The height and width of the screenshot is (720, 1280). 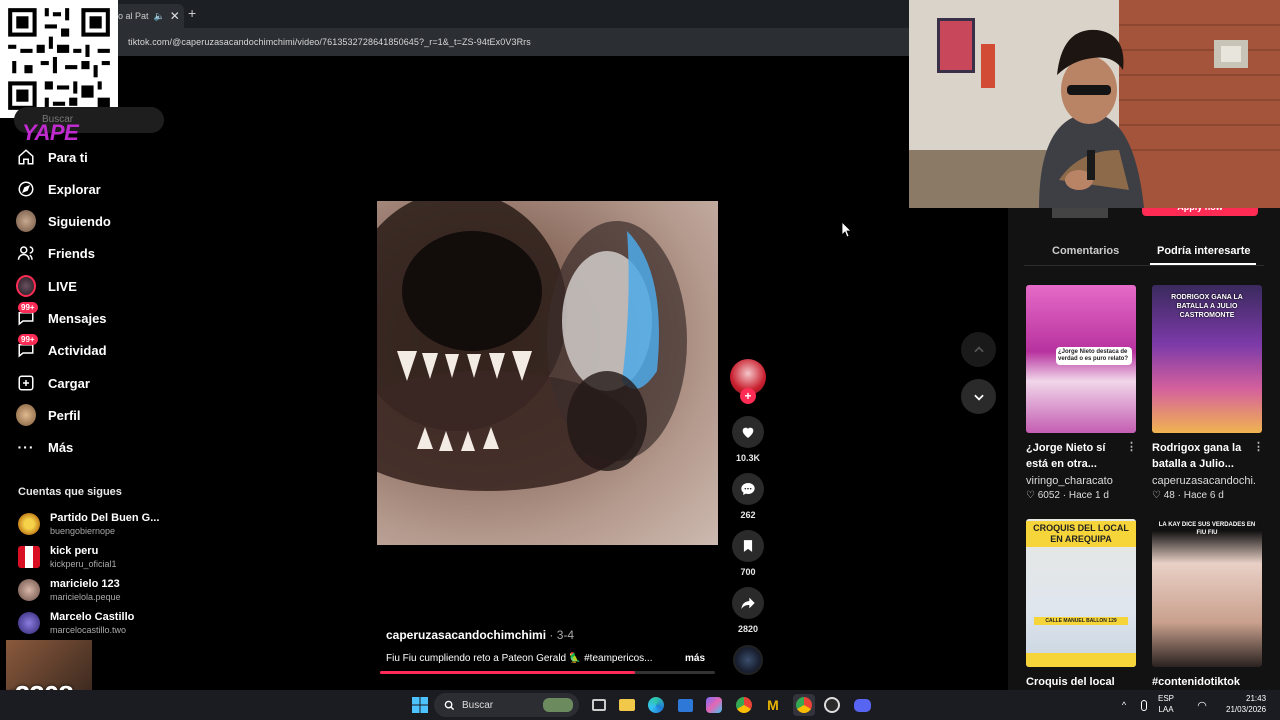 I want to click on chevron-up-icon, so click(x=978, y=348).